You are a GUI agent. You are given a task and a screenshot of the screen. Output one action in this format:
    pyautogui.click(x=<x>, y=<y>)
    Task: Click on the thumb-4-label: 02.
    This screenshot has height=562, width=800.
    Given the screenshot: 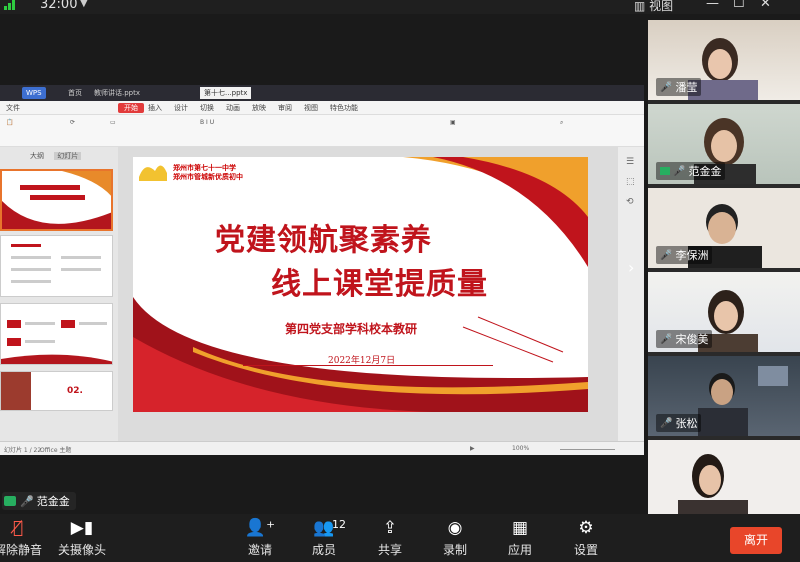 What is the action you would take?
    pyautogui.click(x=75, y=391)
    